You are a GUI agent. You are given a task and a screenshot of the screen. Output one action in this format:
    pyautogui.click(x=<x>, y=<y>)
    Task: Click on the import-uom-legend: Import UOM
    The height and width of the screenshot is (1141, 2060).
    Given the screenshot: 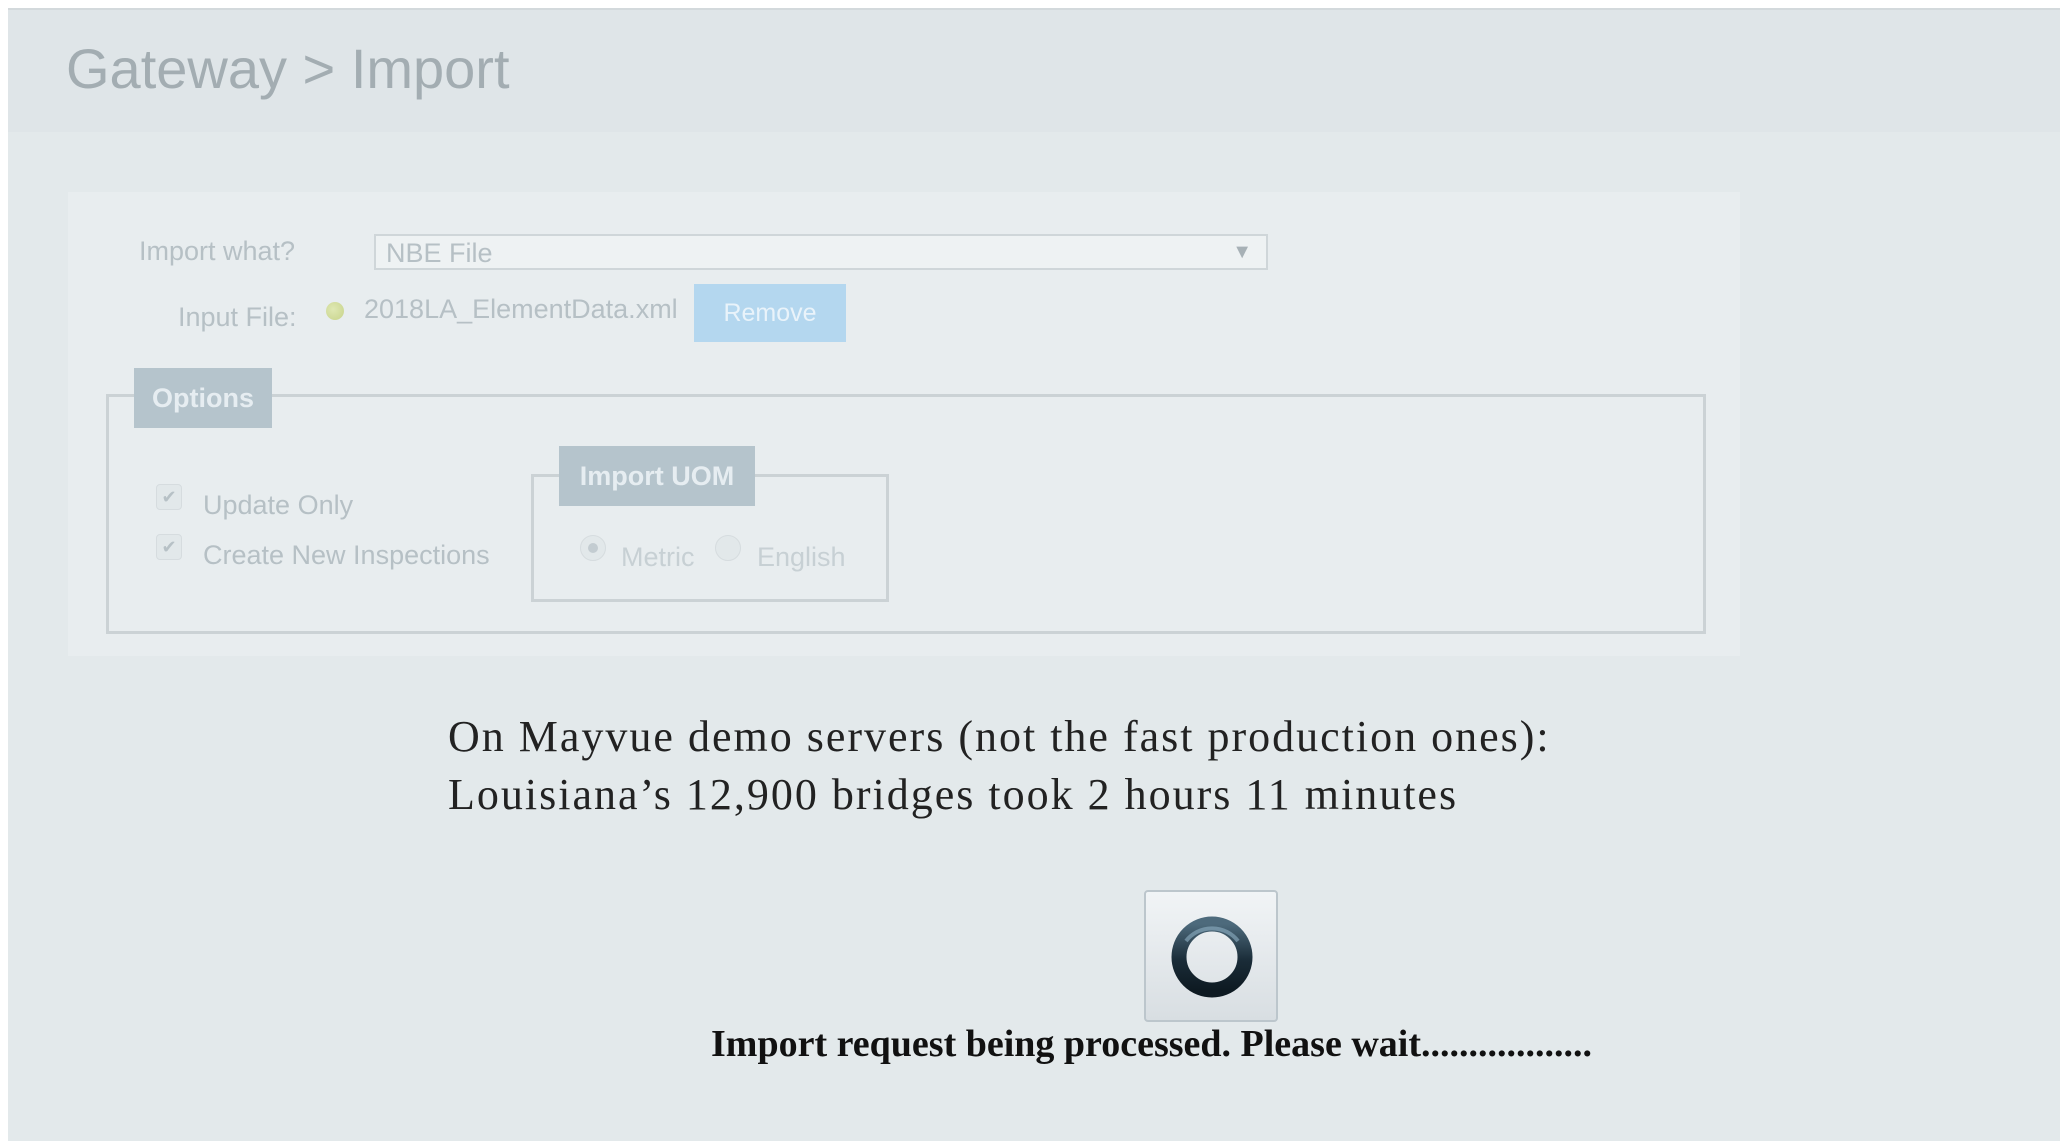 What is the action you would take?
    pyautogui.click(x=657, y=476)
    